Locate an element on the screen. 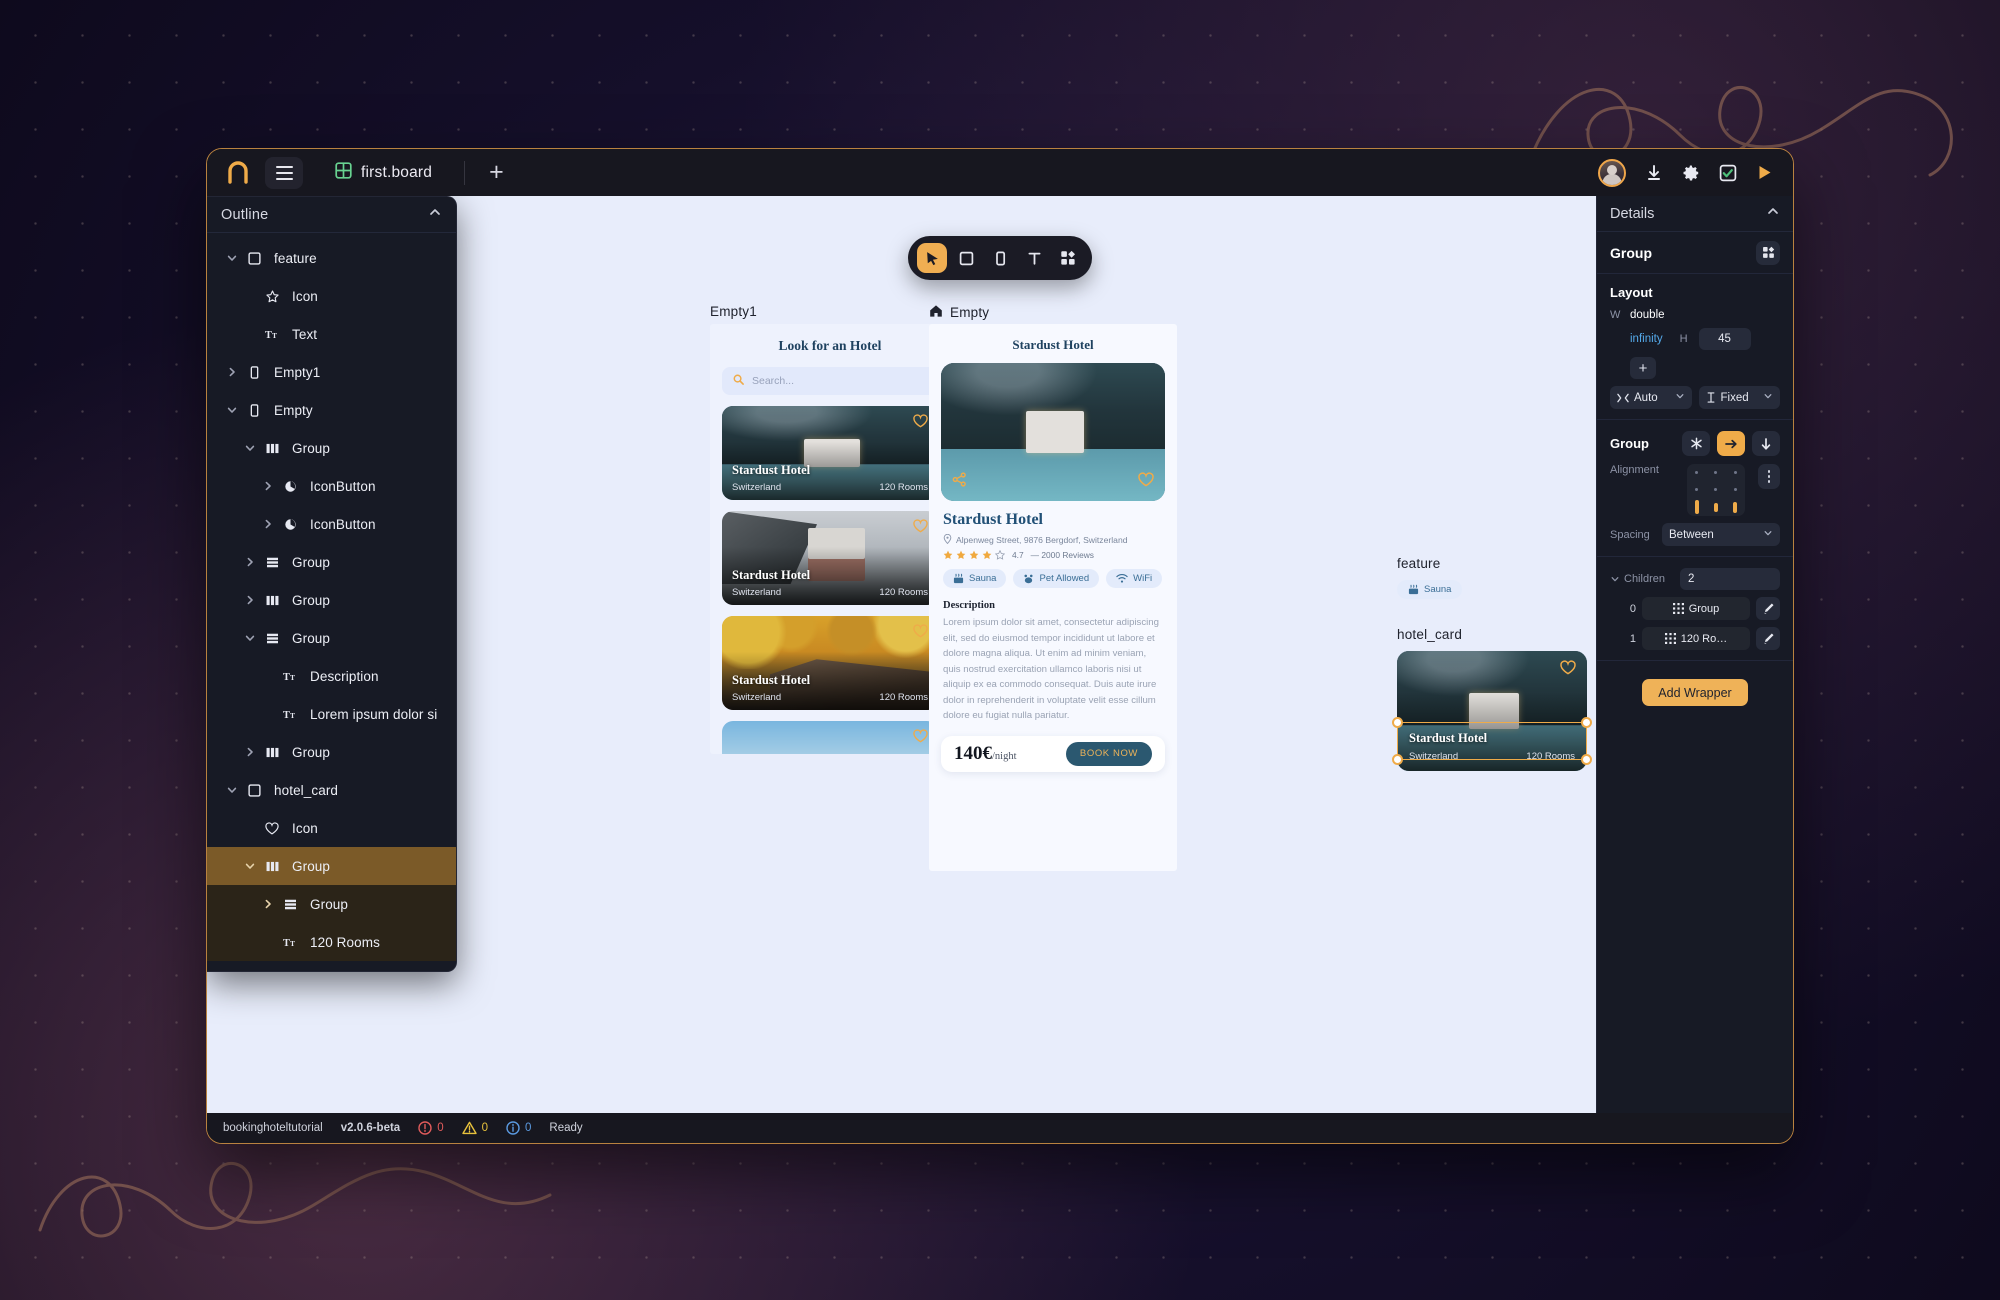  height-size-mode-dropdown: Fixed is located at coordinates (1739, 397).